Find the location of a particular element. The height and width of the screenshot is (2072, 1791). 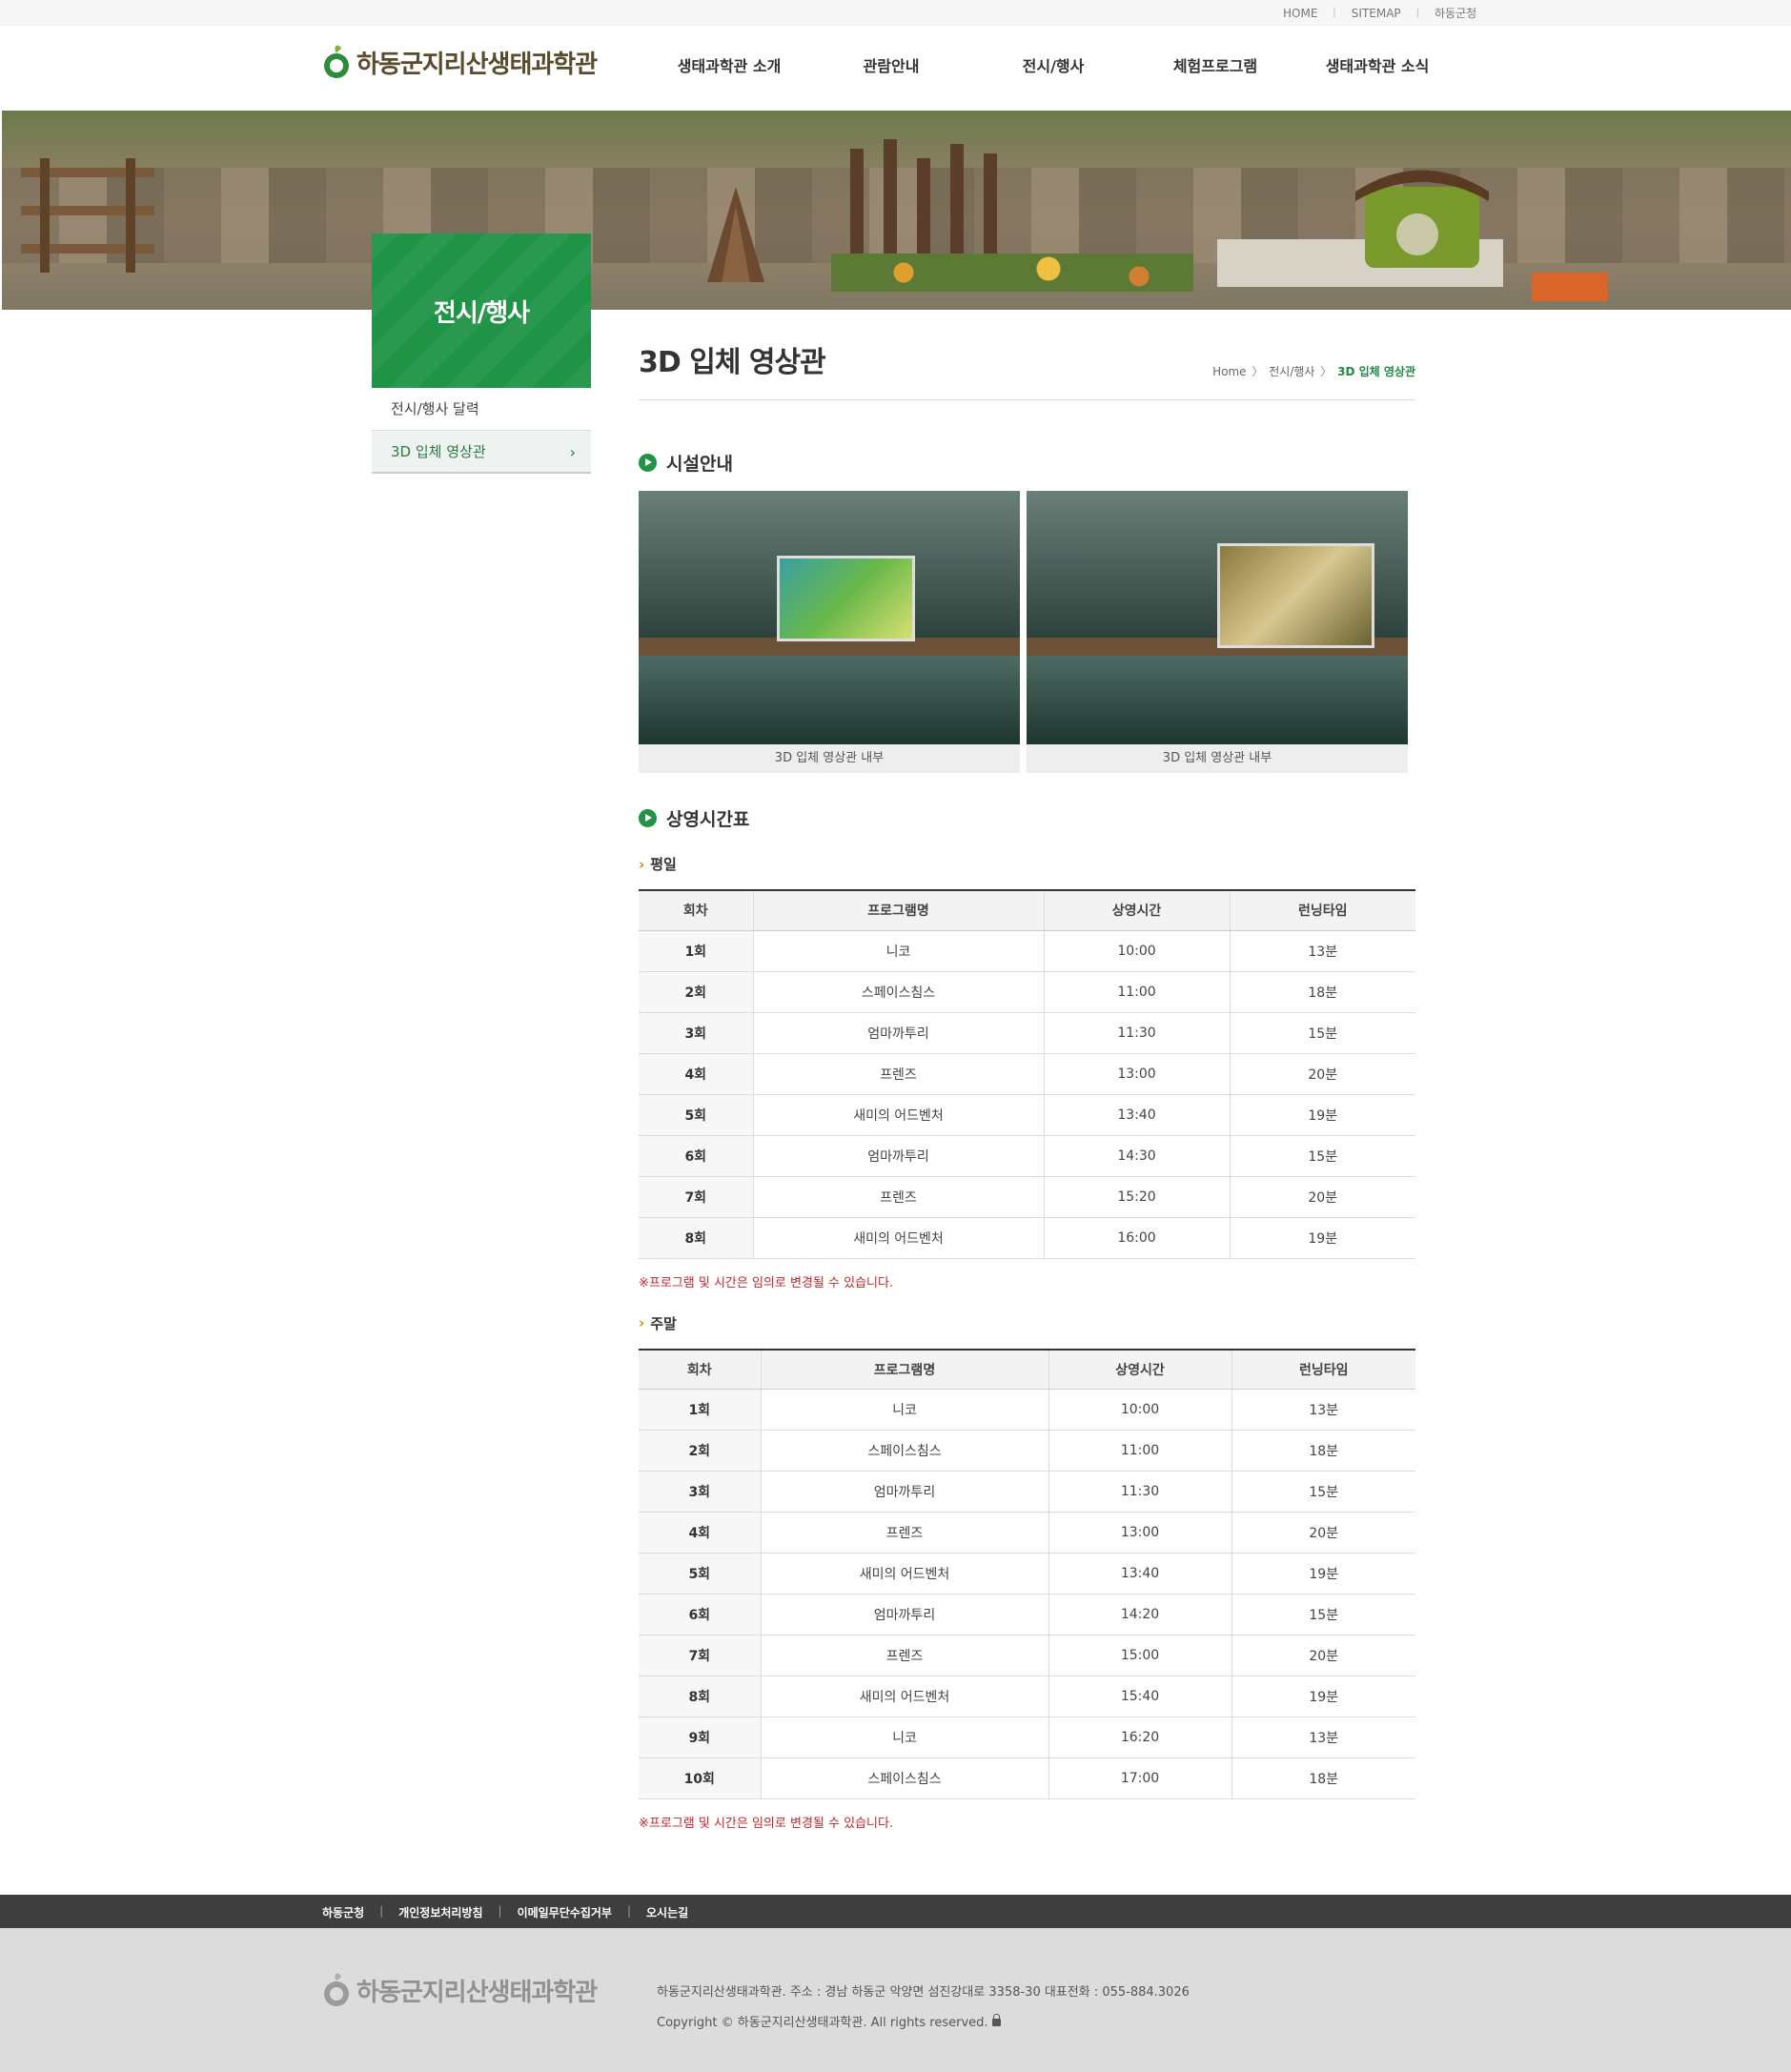

table-row: 5회 새미의 어드벤처 13:40 19분 is located at coordinates (1027, 1574).